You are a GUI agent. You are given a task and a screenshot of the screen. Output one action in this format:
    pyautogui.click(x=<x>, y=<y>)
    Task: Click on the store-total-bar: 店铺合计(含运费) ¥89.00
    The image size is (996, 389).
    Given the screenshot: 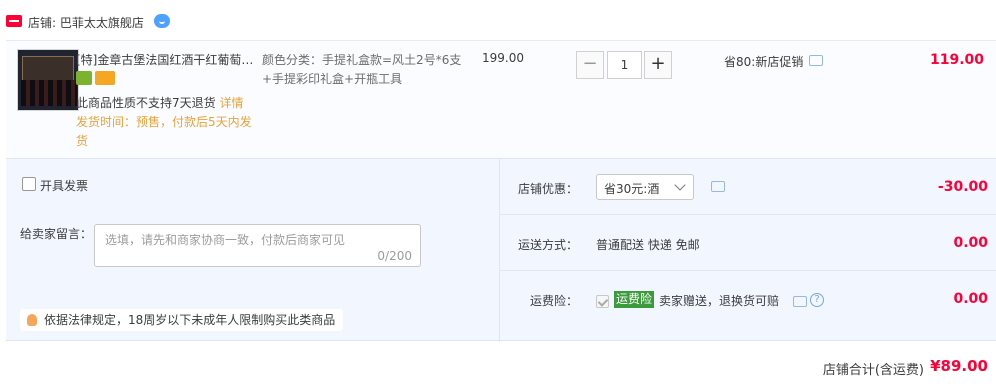 What is the action you would take?
    pyautogui.click(x=498, y=365)
    